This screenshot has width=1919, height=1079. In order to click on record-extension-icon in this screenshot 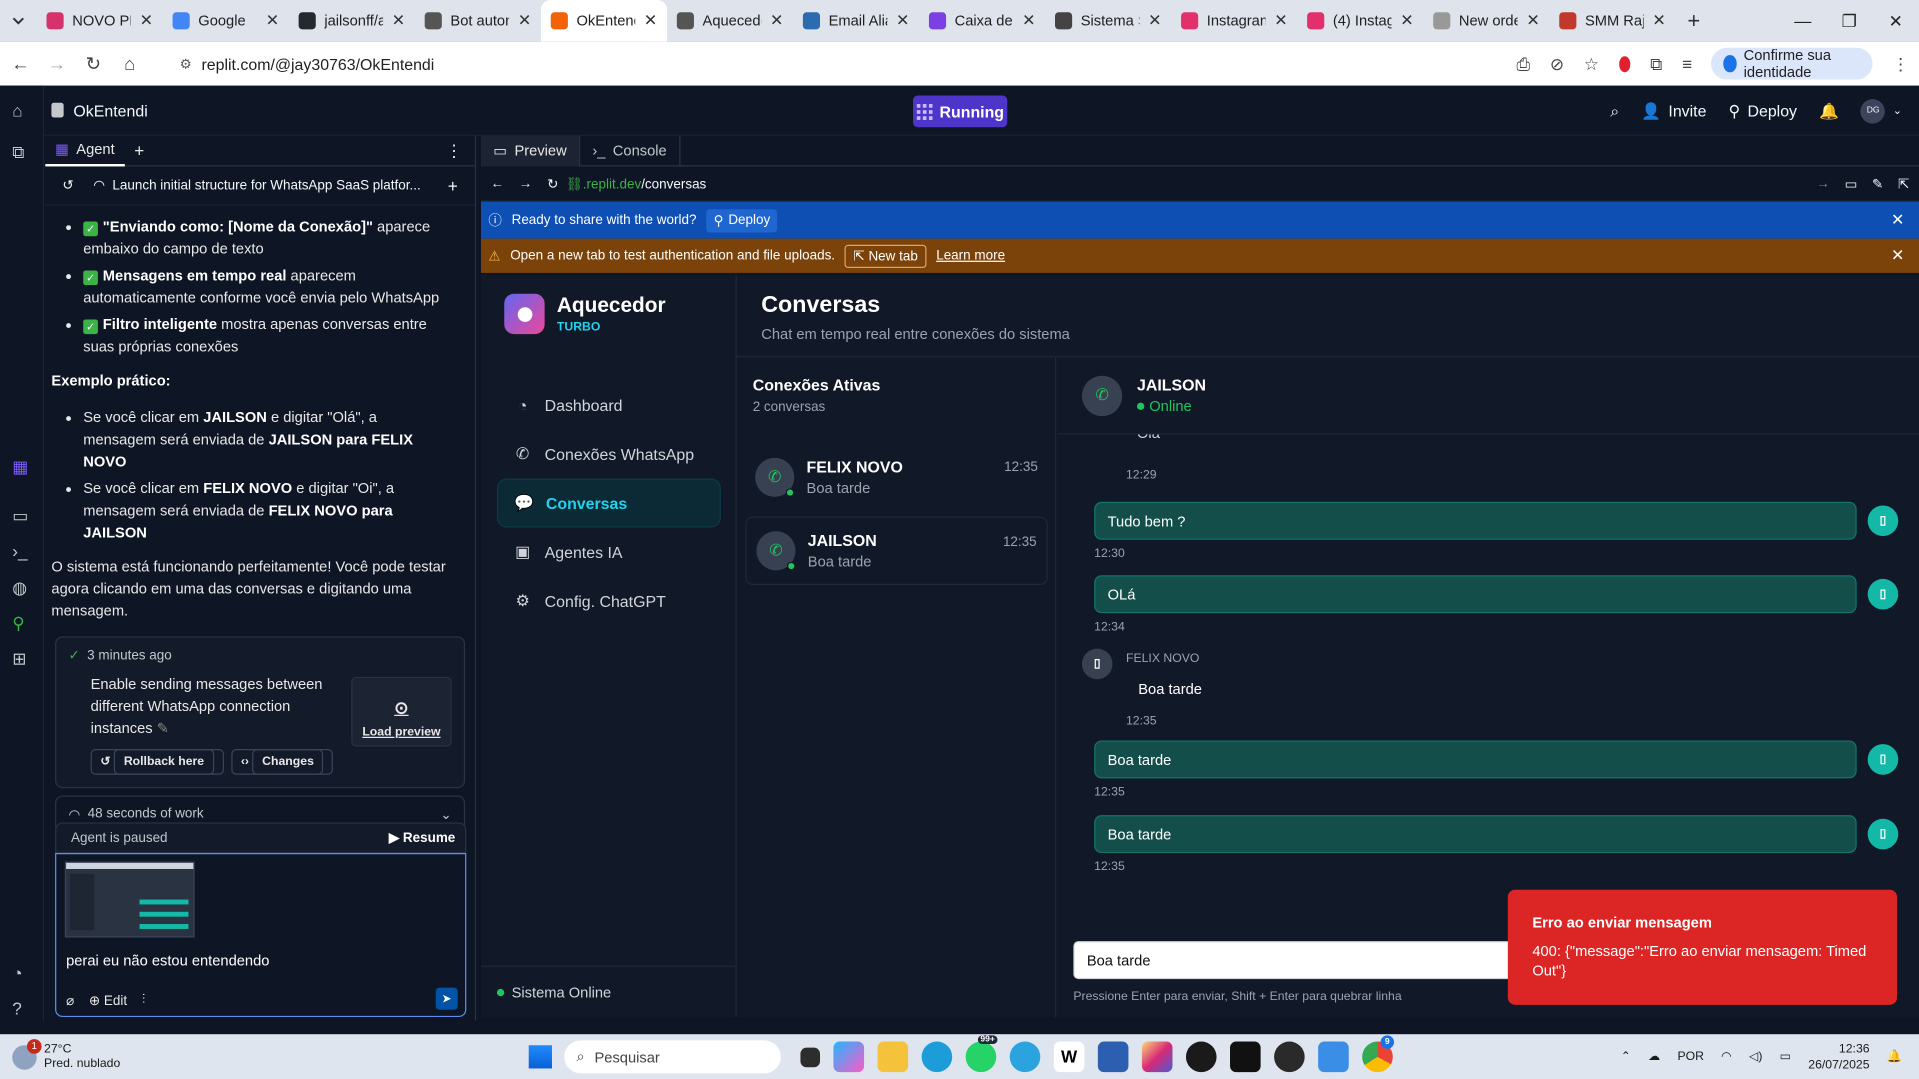, I will do `click(1624, 63)`.